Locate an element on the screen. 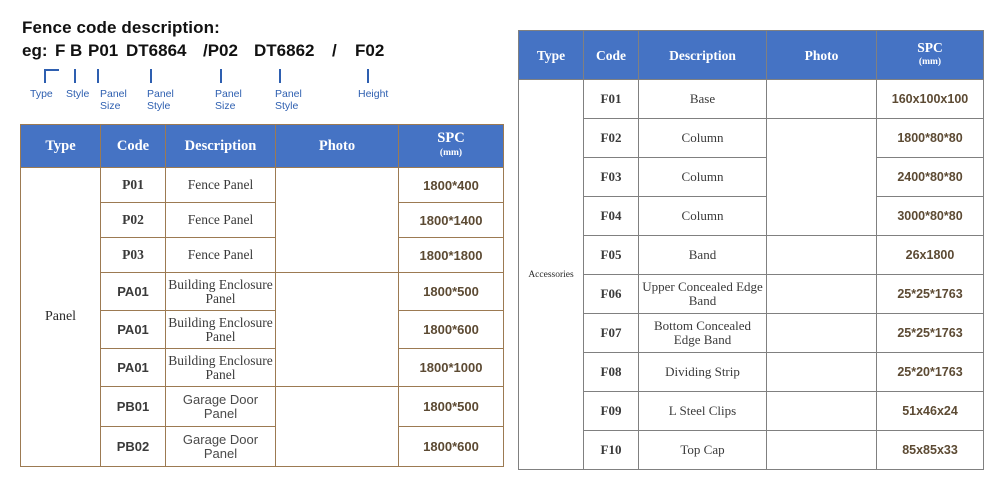 The height and width of the screenshot is (502, 1000). label-height: Height is located at coordinates (373, 94).